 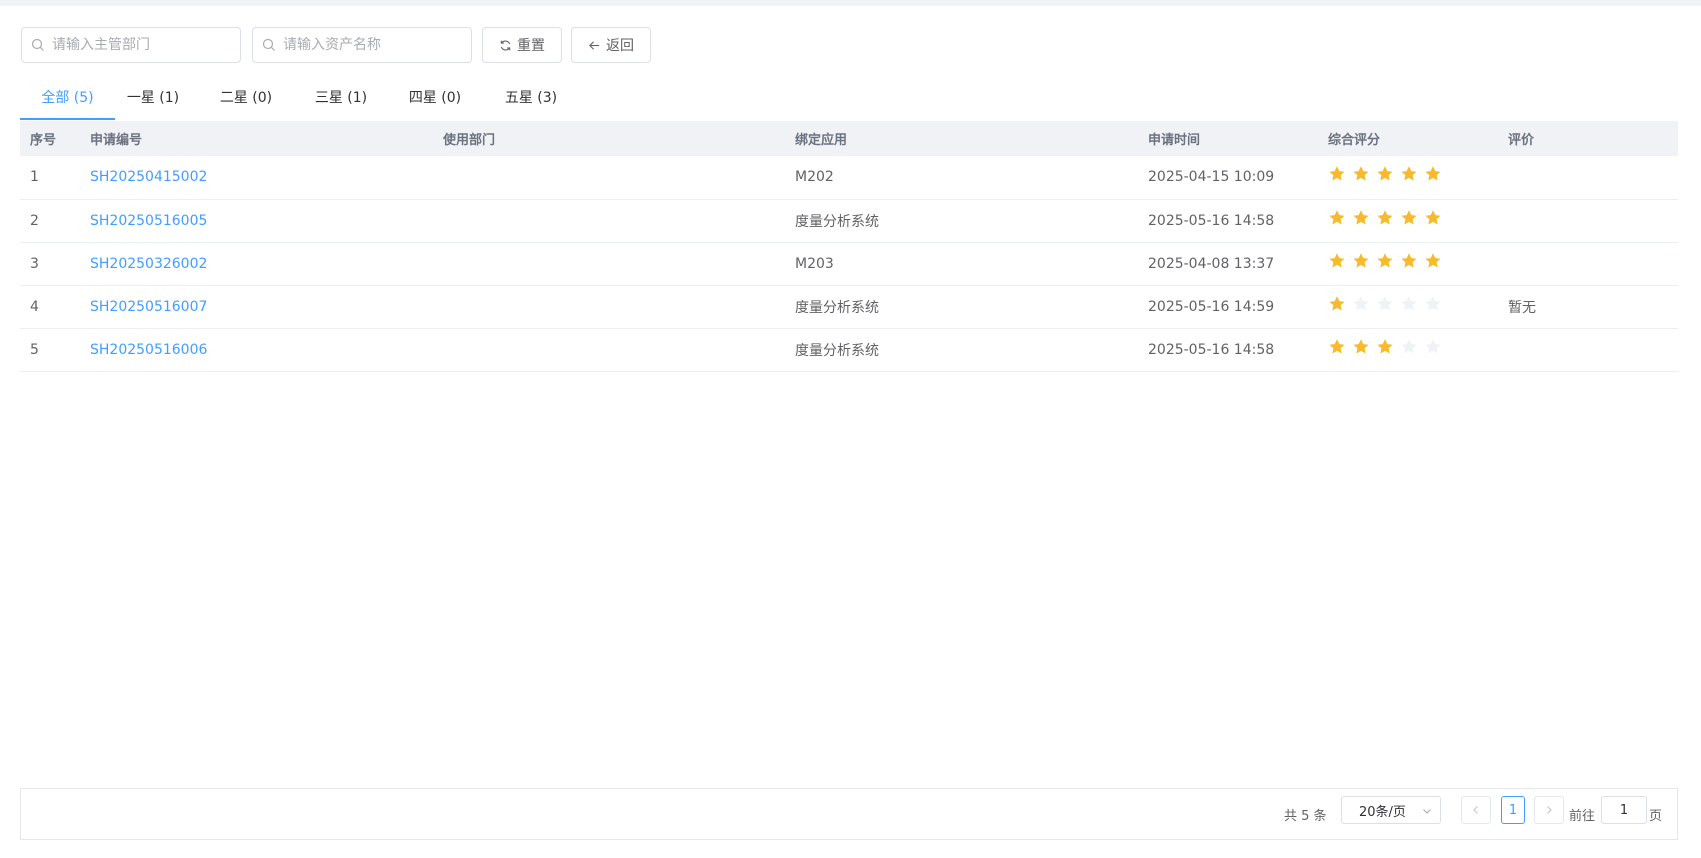 I want to click on column-header-rating: 综合评分, so click(x=1408, y=138).